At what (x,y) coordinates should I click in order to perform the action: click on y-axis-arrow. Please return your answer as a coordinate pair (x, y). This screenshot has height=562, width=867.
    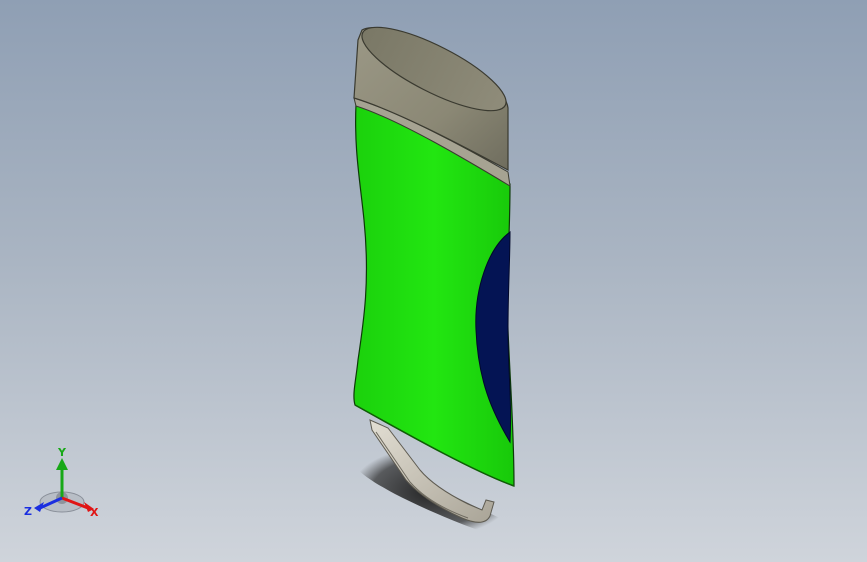
    Looking at the image, I should click on (62, 464).